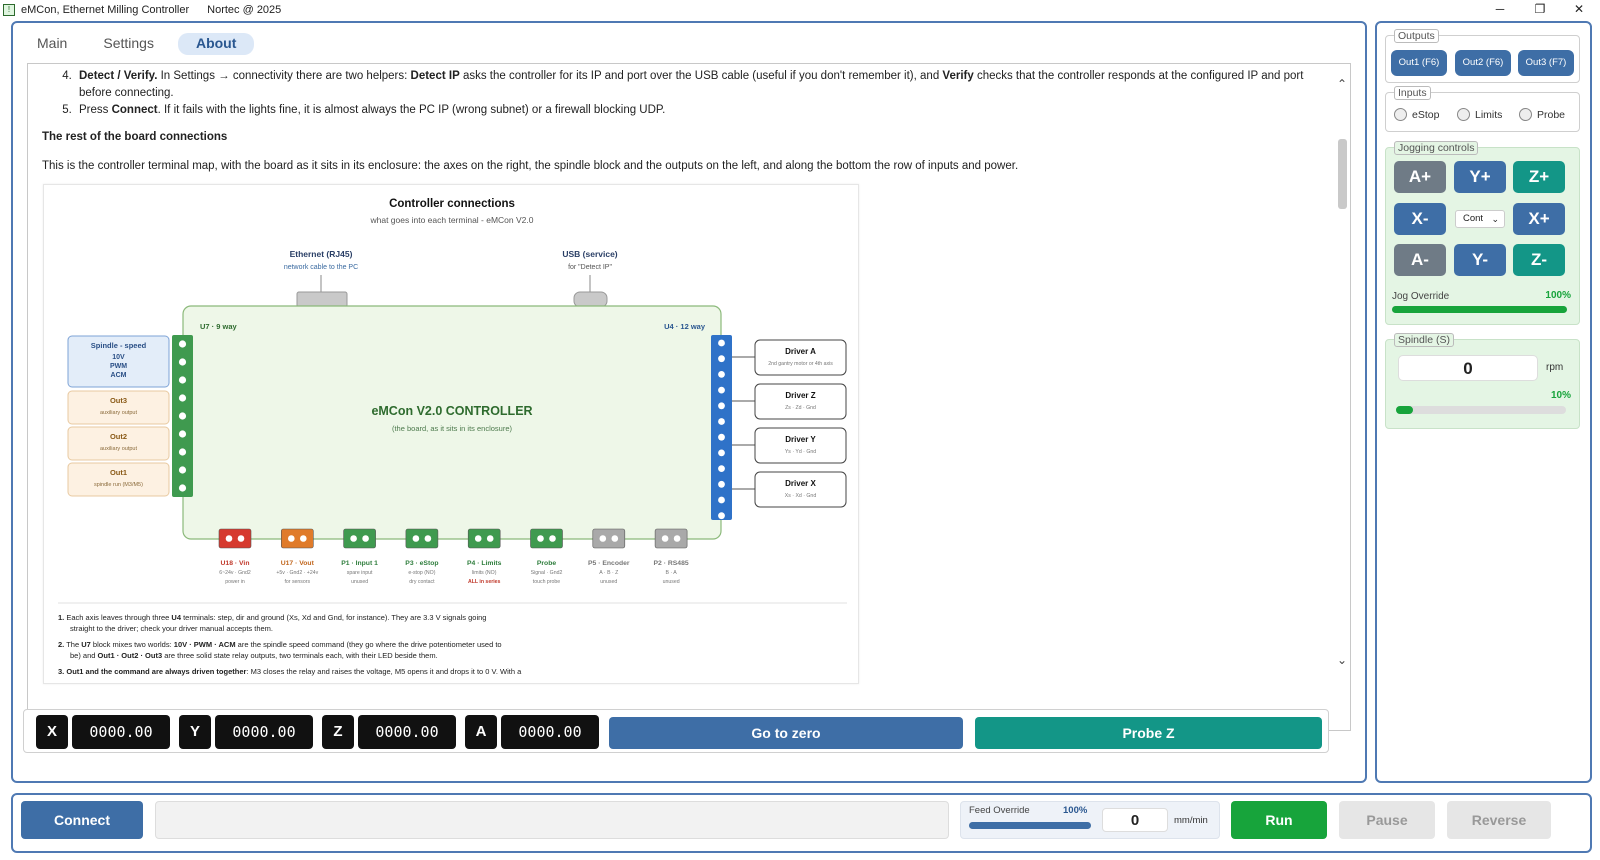  What do you see at coordinates (1148, 733) in the screenshot?
I see `probe-z-button: Probe Z` at bounding box center [1148, 733].